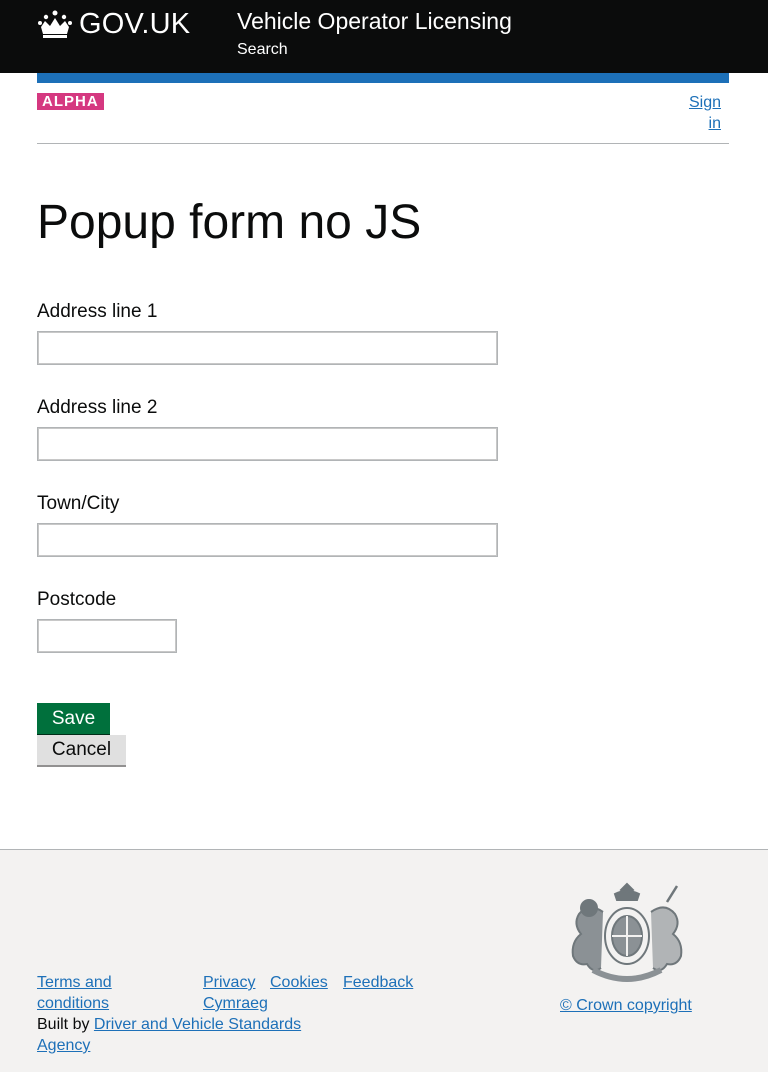 This screenshot has width=768, height=1072. Describe the element at coordinates (97, 311) in the screenshot. I see `address-line-1-label: Address line 1` at that location.